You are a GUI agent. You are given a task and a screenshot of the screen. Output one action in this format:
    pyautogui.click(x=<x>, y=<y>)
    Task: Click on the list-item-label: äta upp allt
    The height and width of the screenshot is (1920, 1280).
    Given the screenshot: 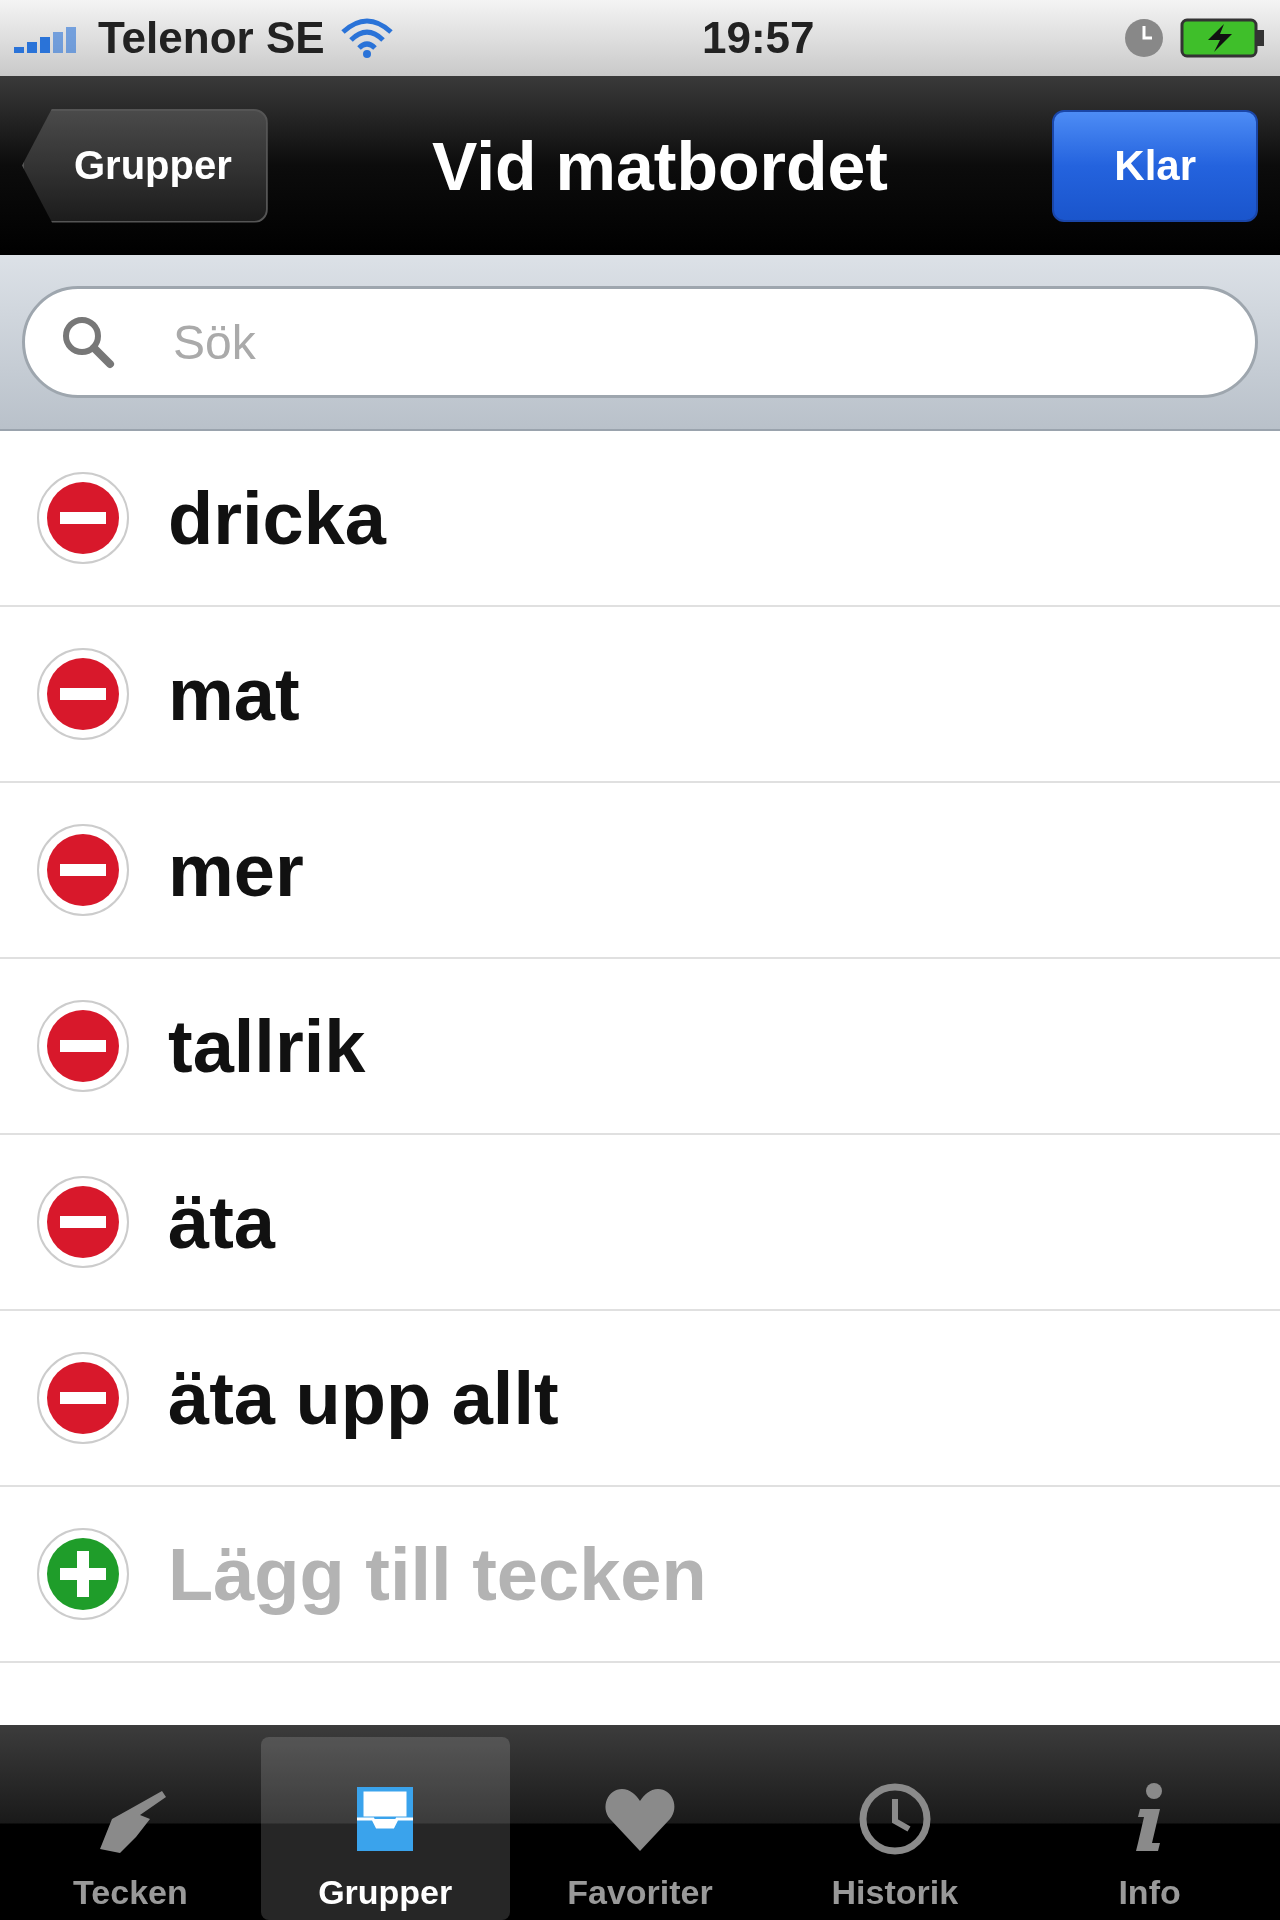 What is the action you would take?
    pyautogui.click(x=363, y=1398)
    